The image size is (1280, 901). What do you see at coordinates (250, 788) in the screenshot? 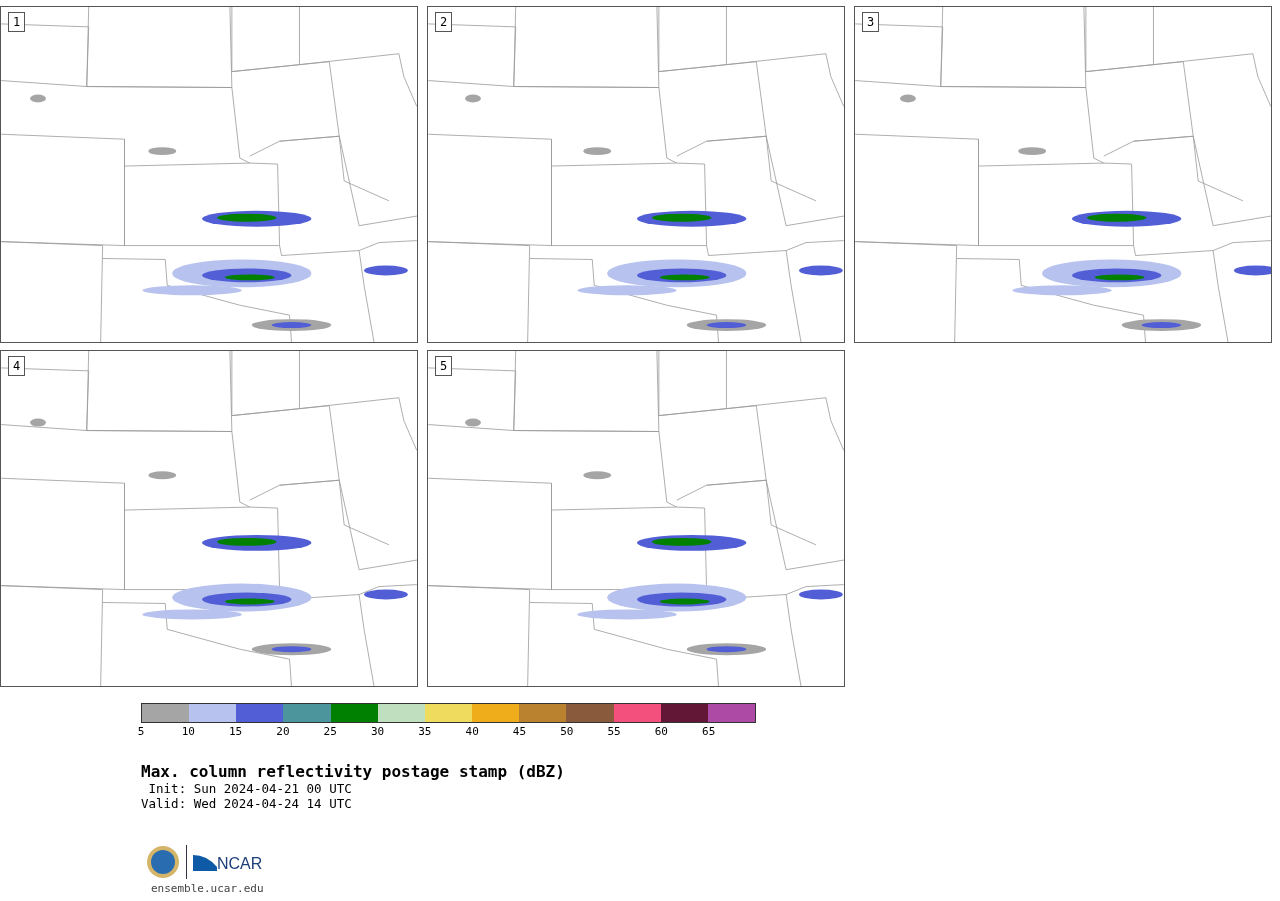
I see `init-time: Init: Sun 2024-04-21 00 UTC` at bounding box center [250, 788].